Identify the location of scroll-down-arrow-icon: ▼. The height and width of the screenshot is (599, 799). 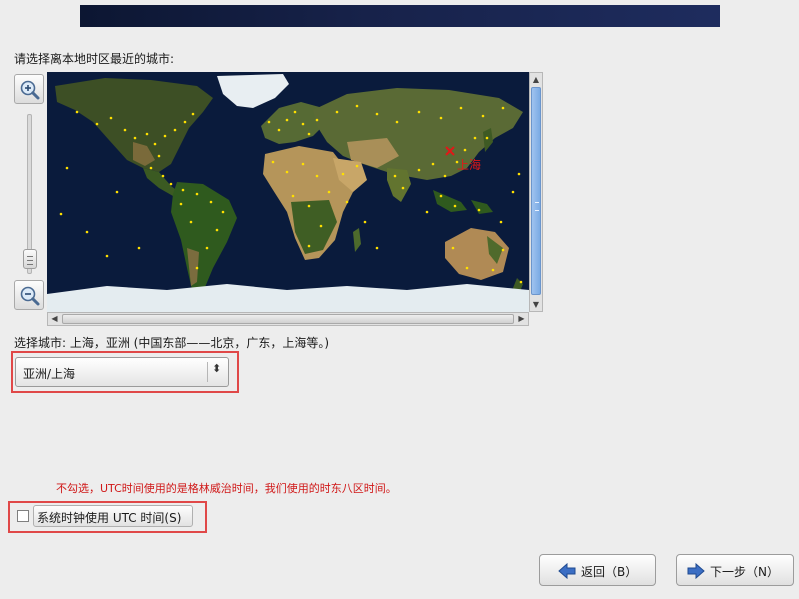
(536, 304).